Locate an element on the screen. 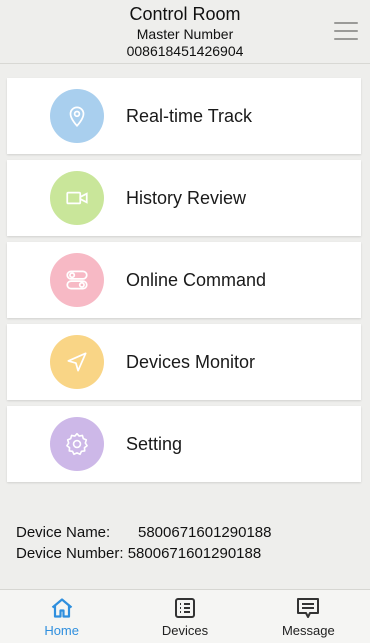 The image size is (370, 643). menu-item-setting: Setting is located at coordinates (184, 444).